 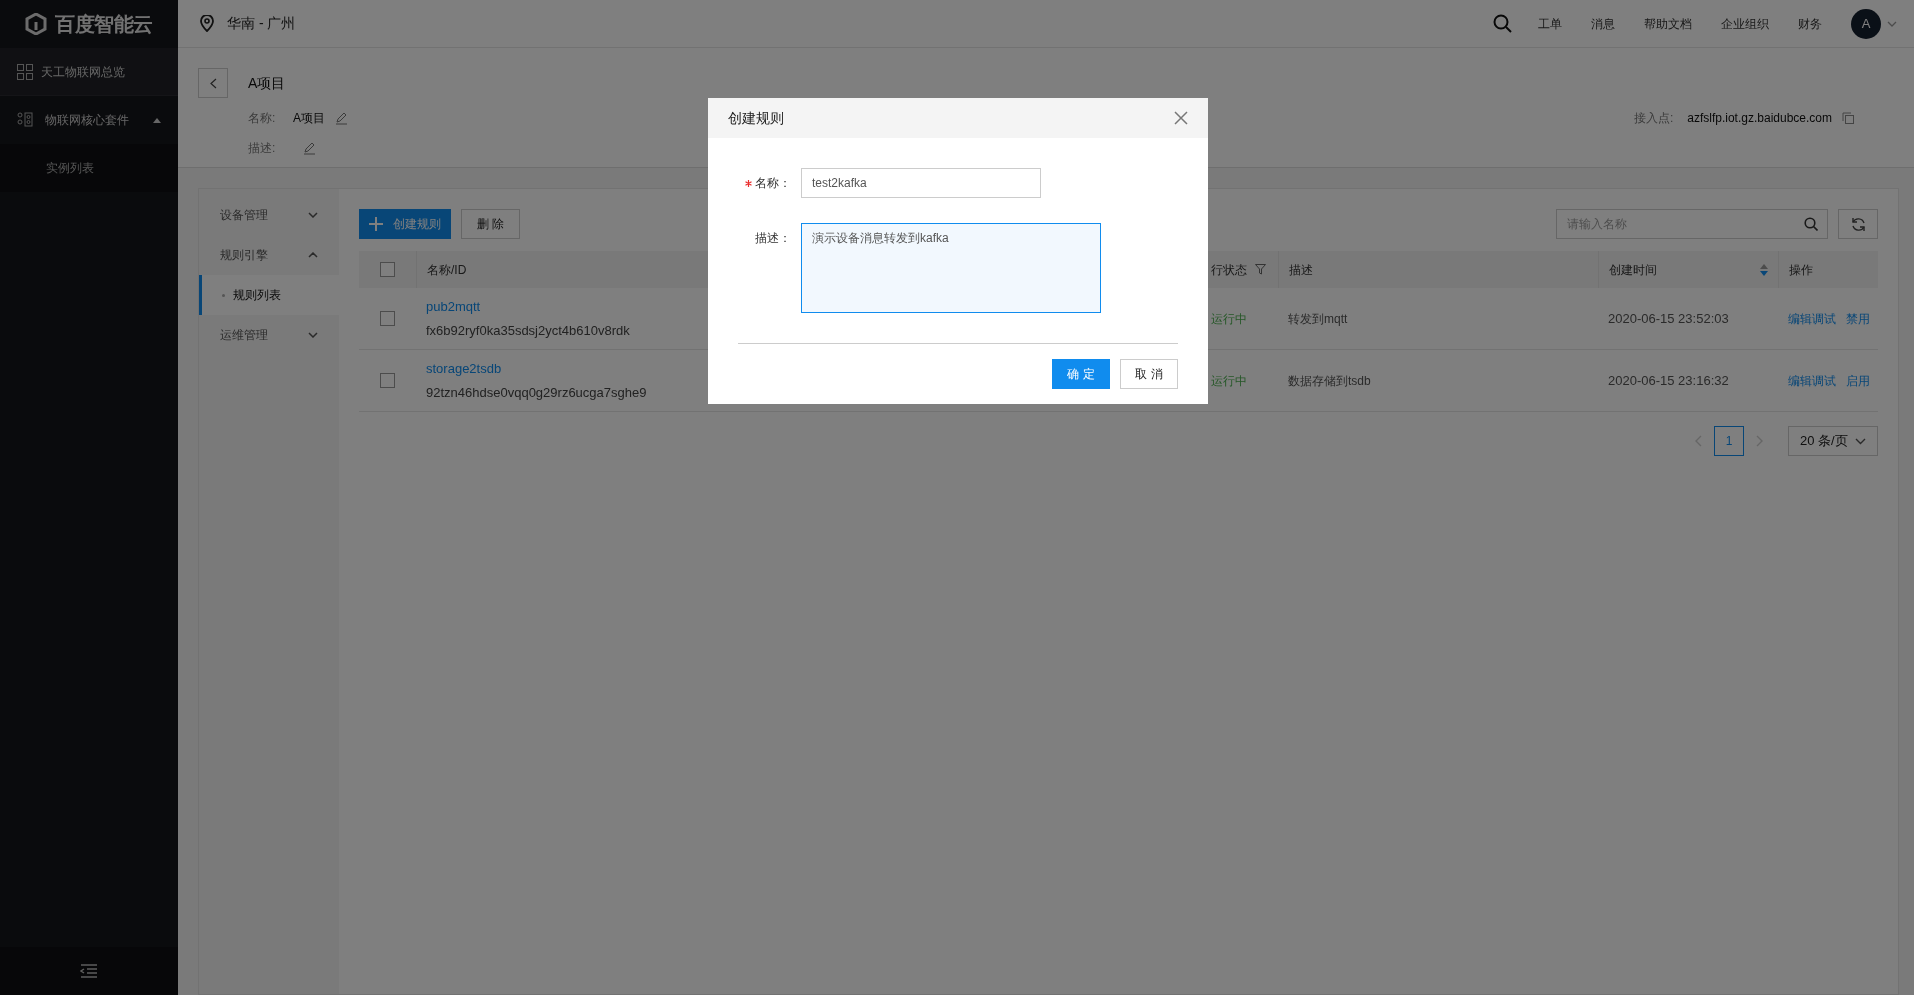 What do you see at coordinates (453, 307) in the screenshot?
I see `rule-name-link: pub2mqtt` at bounding box center [453, 307].